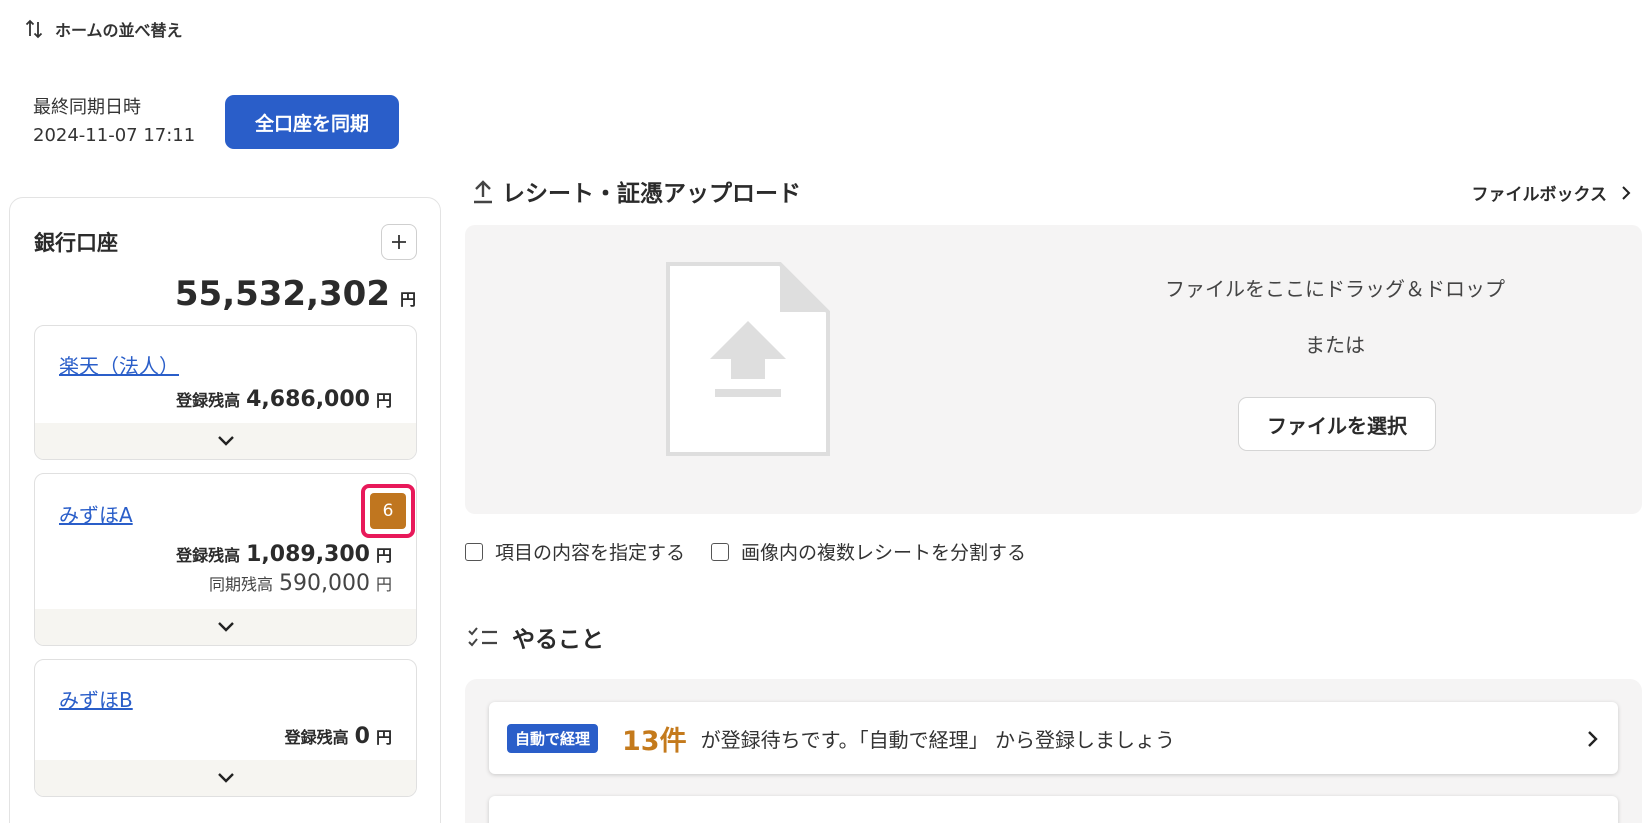  What do you see at coordinates (654, 741) in the screenshot?
I see `todo-count: 13件` at bounding box center [654, 741].